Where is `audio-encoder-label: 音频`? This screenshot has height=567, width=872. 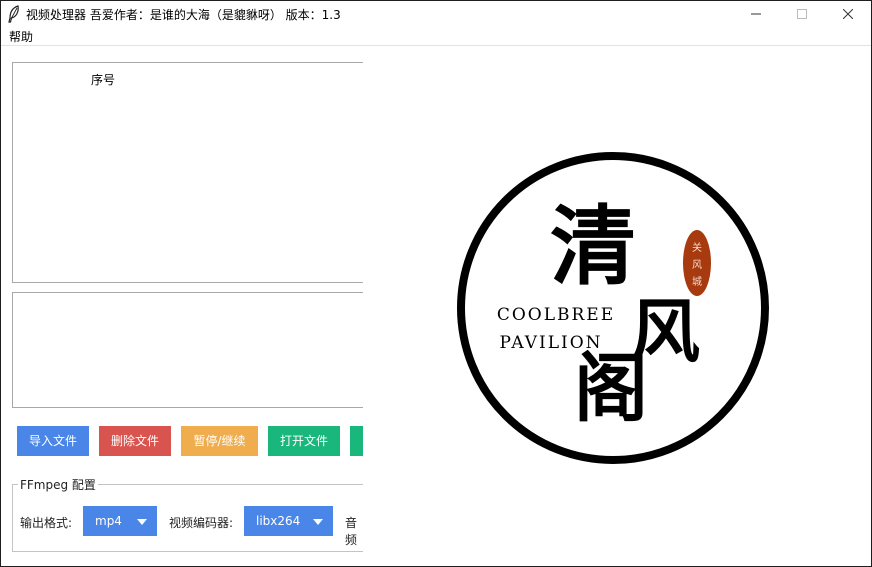 audio-encoder-label: 音频 is located at coordinates (351, 531).